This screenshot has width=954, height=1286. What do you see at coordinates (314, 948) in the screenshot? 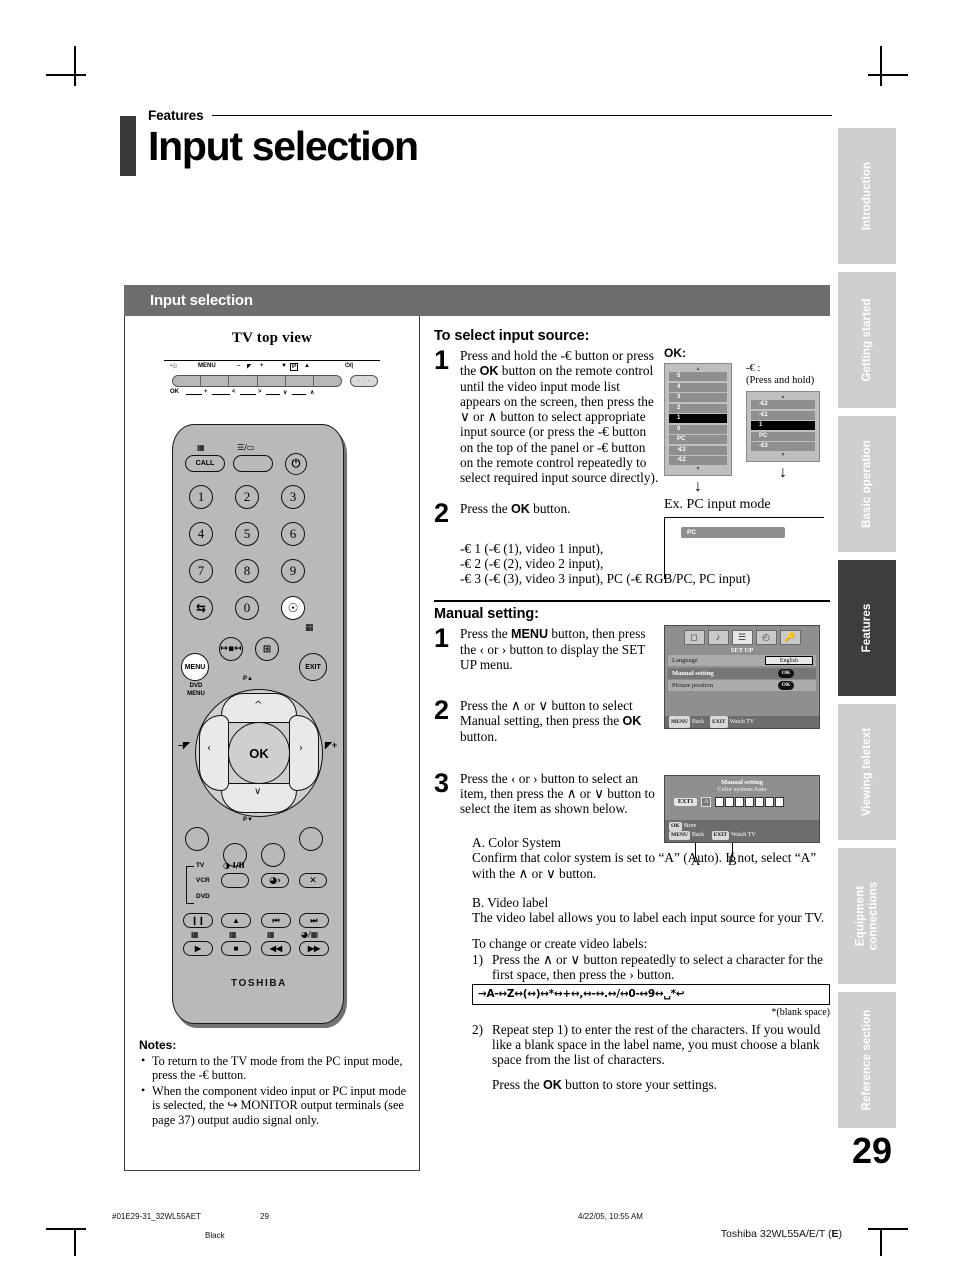
I see `fast-forward-button: ▶▶` at bounding box center [314, 948].